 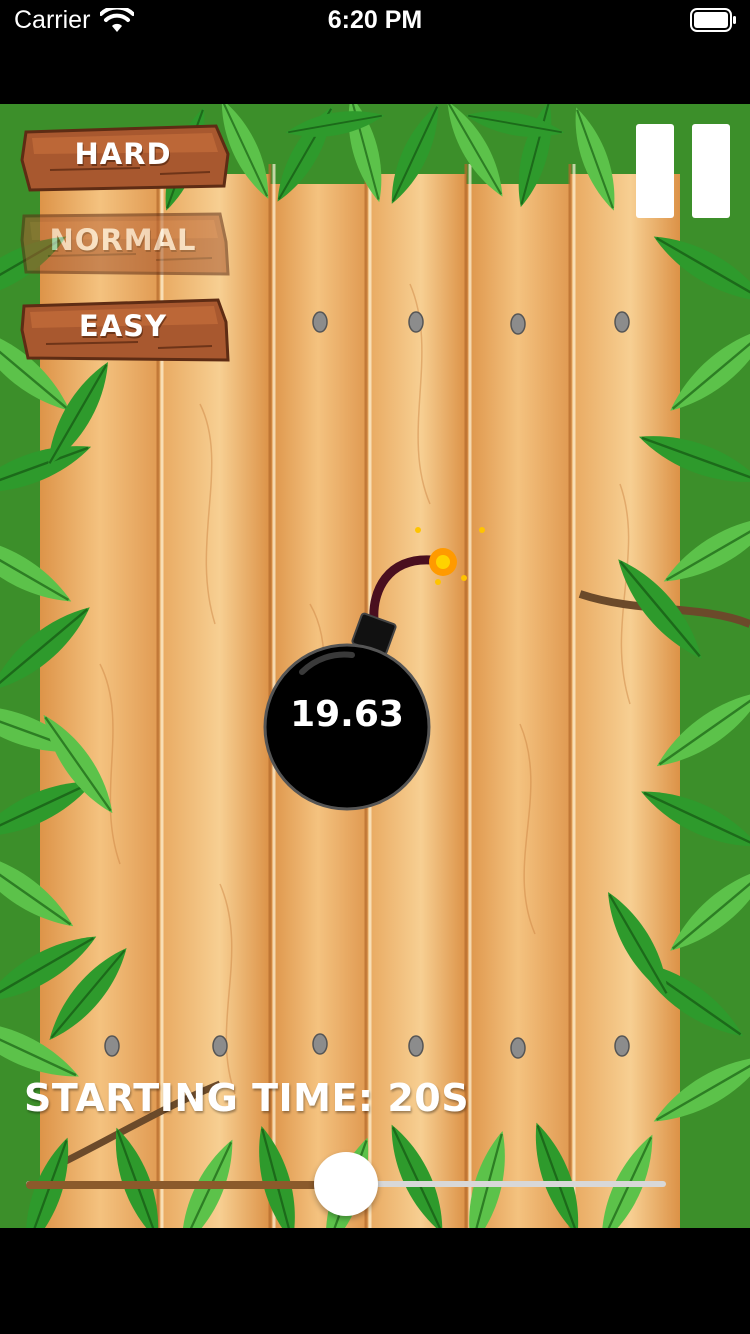 What do you see at coordinates (347, 714) in the screenshot?
I see `bomb-timer: 19.63` at bounding box center [347, 714].